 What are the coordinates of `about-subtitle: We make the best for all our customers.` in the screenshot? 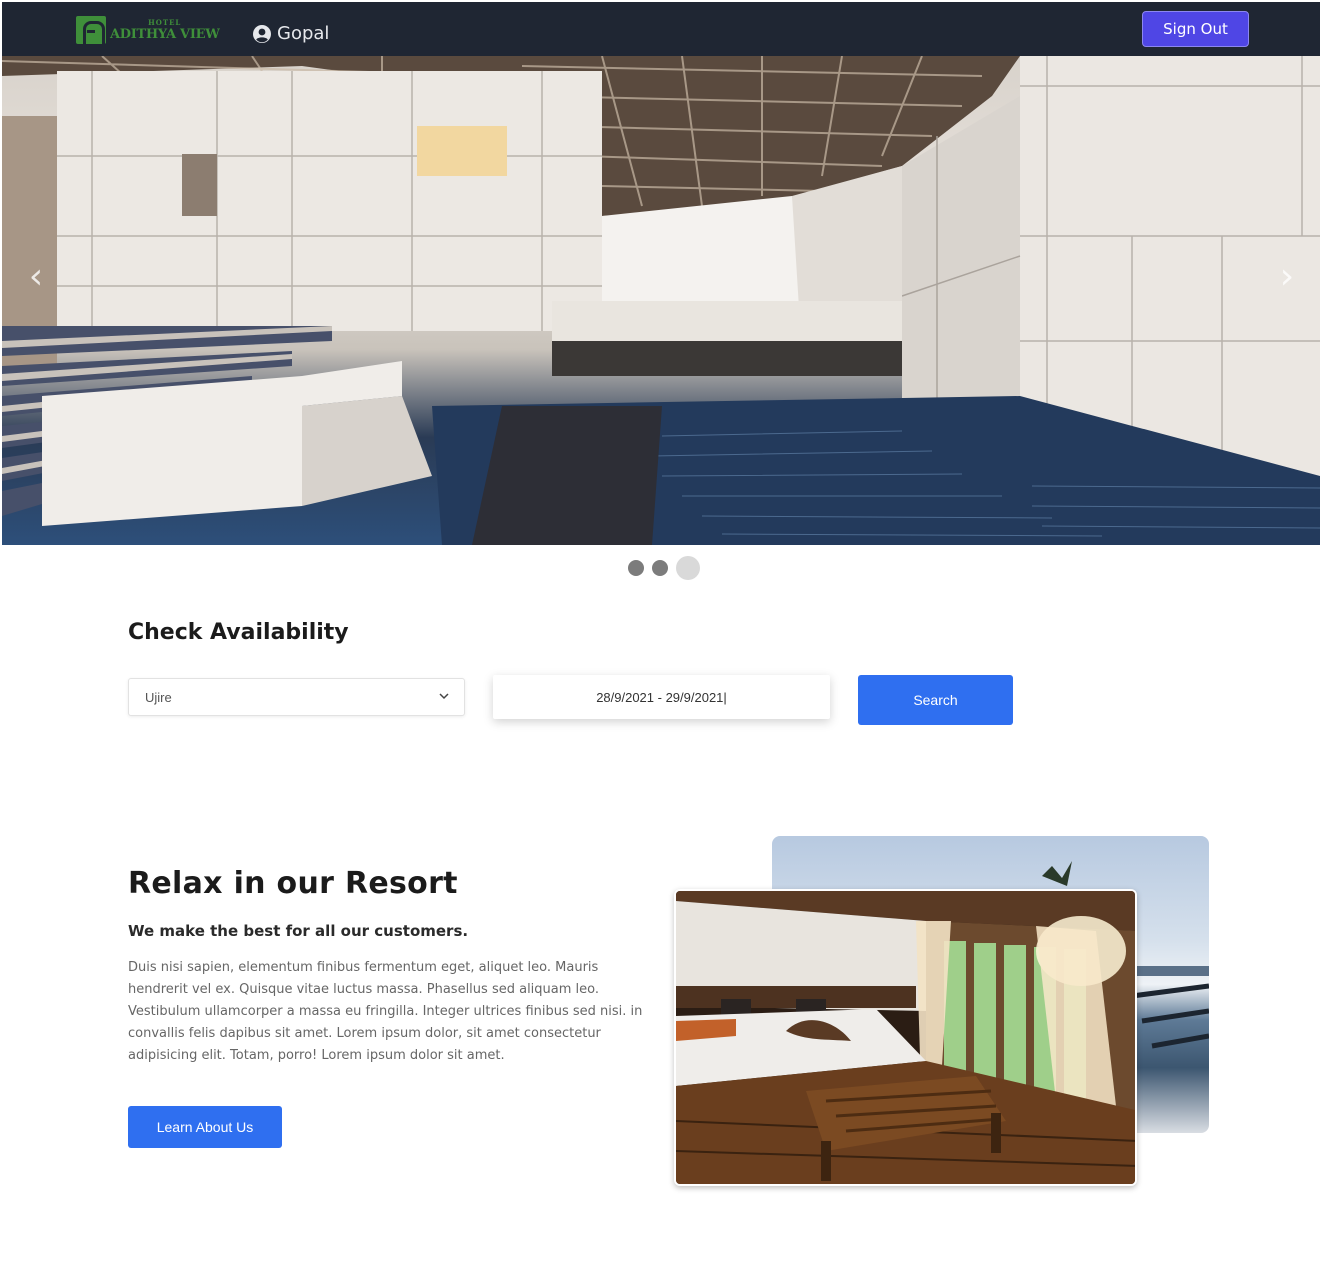 It's located at (298, 931).